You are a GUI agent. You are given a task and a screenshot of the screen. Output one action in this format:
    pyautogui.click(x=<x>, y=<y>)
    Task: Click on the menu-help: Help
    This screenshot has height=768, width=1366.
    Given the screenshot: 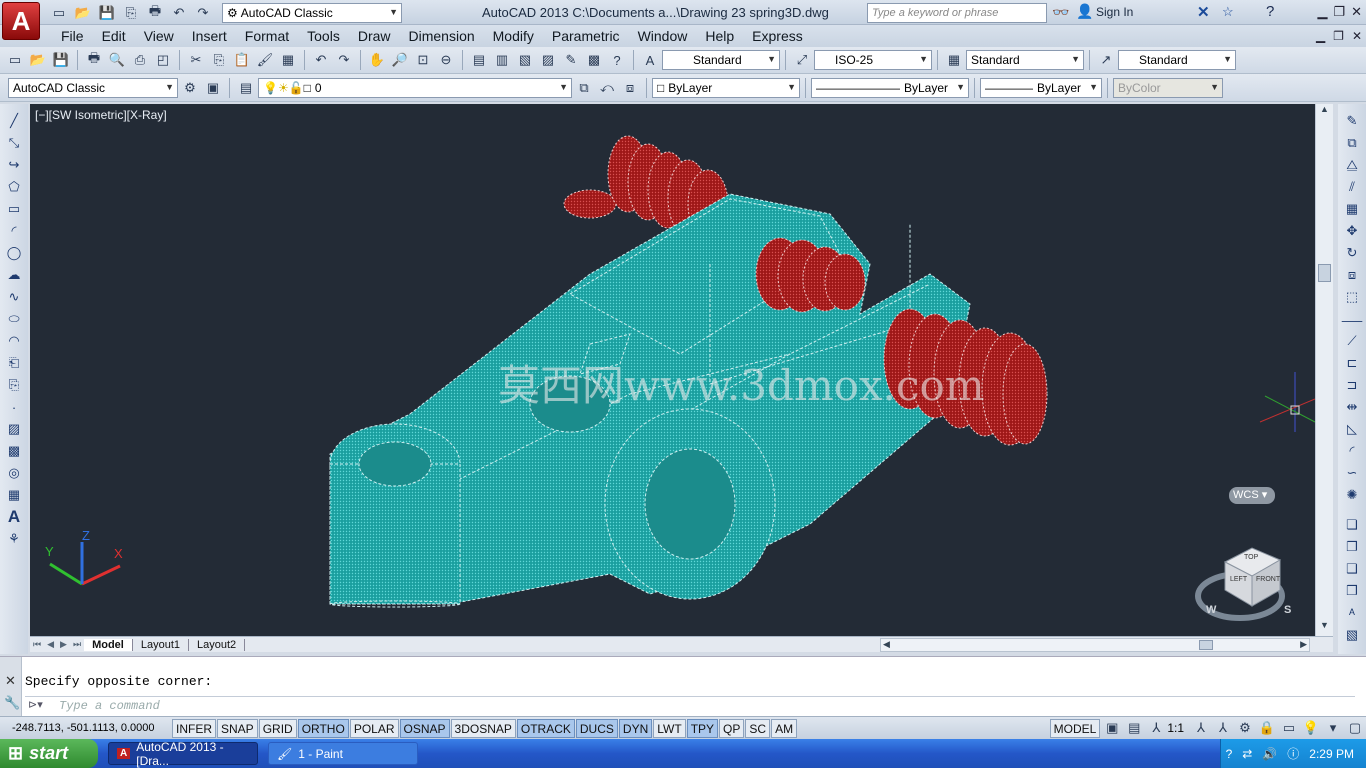 What is the action you would take?
    pyautogui.click(x=719, y=36)
    